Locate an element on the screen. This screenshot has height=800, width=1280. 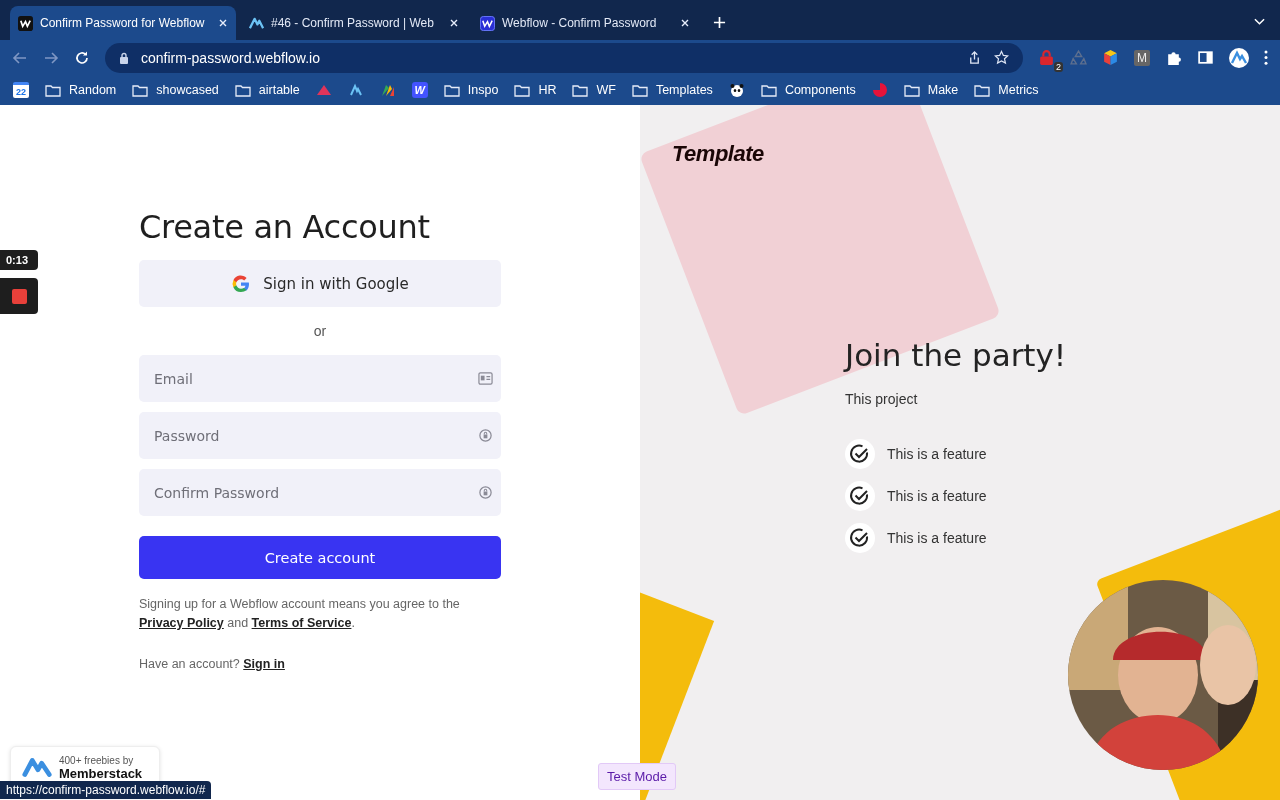
new-tab-icon is located at coordinates (719, 22).